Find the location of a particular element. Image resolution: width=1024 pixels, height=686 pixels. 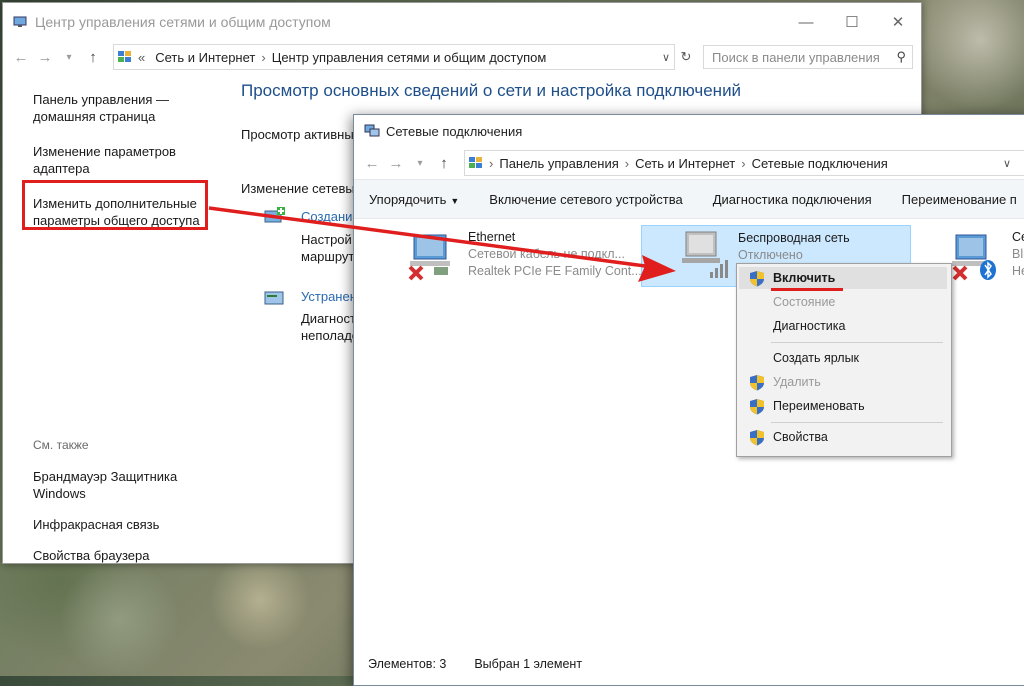

control-panel-icon is located at coordinates (124, 56).